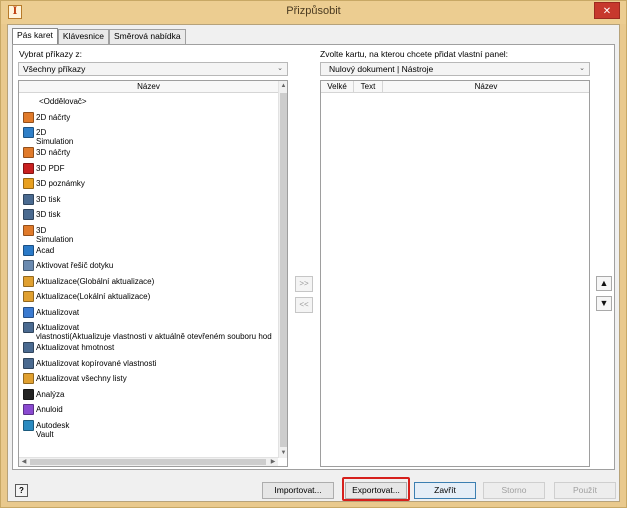  What do you see at coordinates (28, 347) in the screenshot?
I see `update-mass-icon` at bounding box center [28, 347].